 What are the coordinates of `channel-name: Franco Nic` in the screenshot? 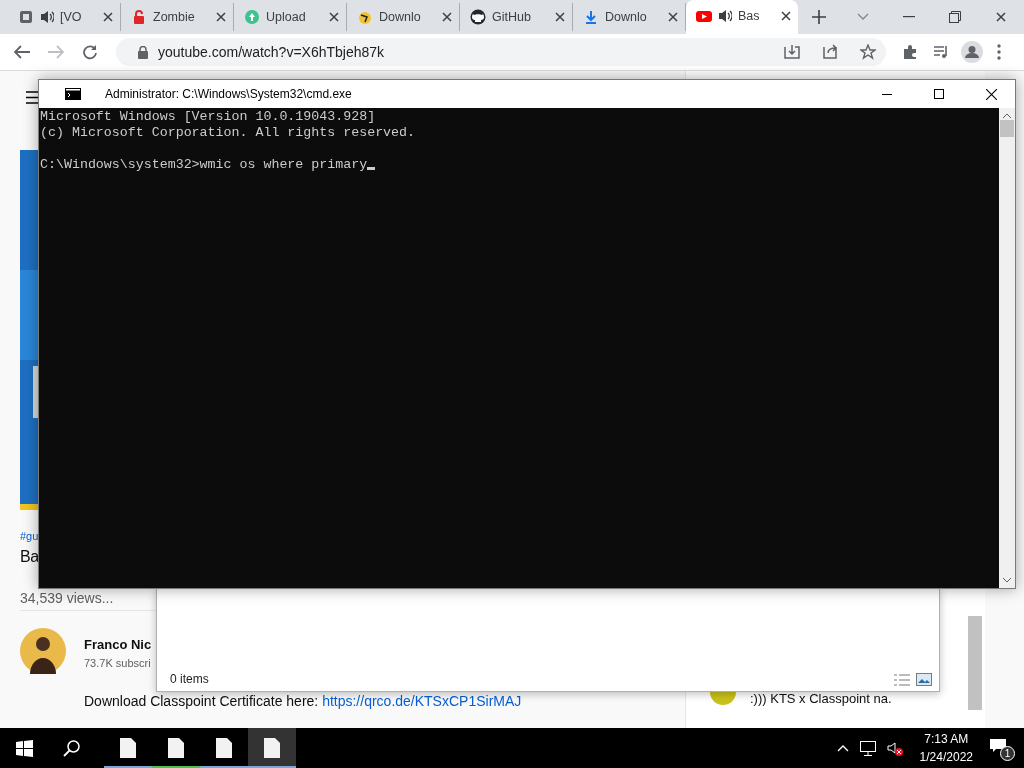 It's located at (118, 644).